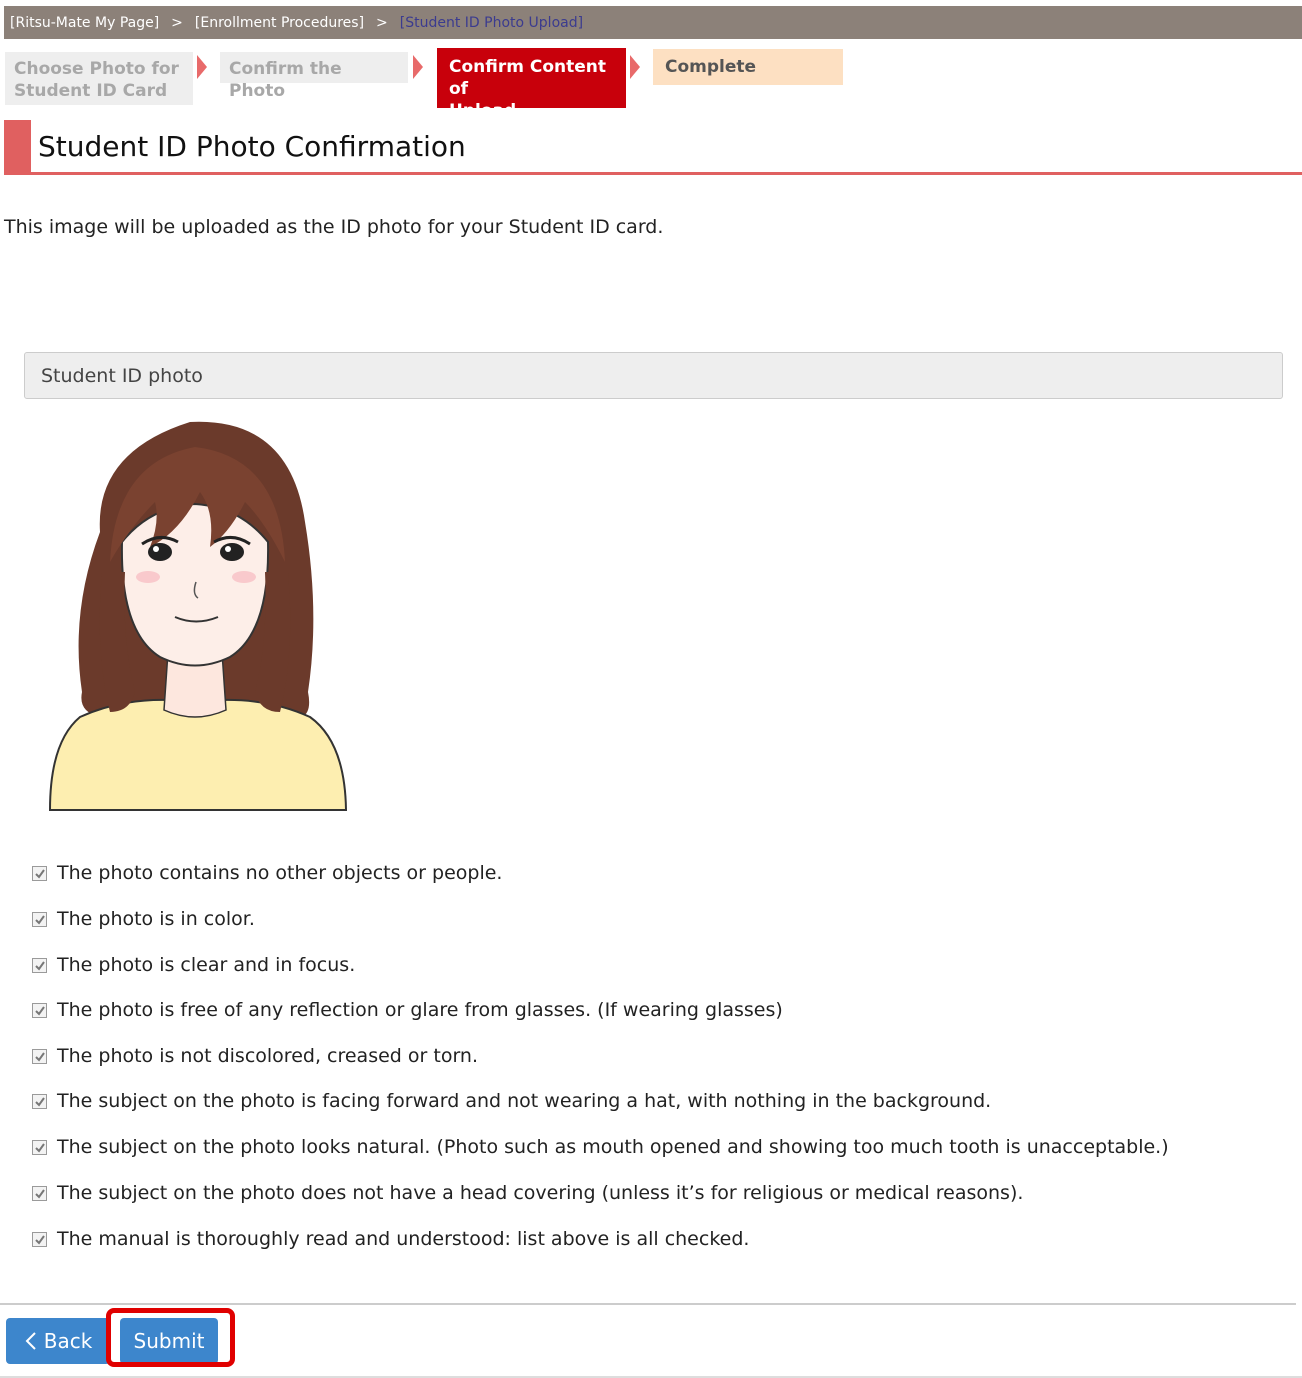 The height and width of the screenshot is (1378, 1302). What do you see at coordinates (285, 80) in the screenshot?
I see `step-label: Confirm the Photo` at bounding box center [285, 80].